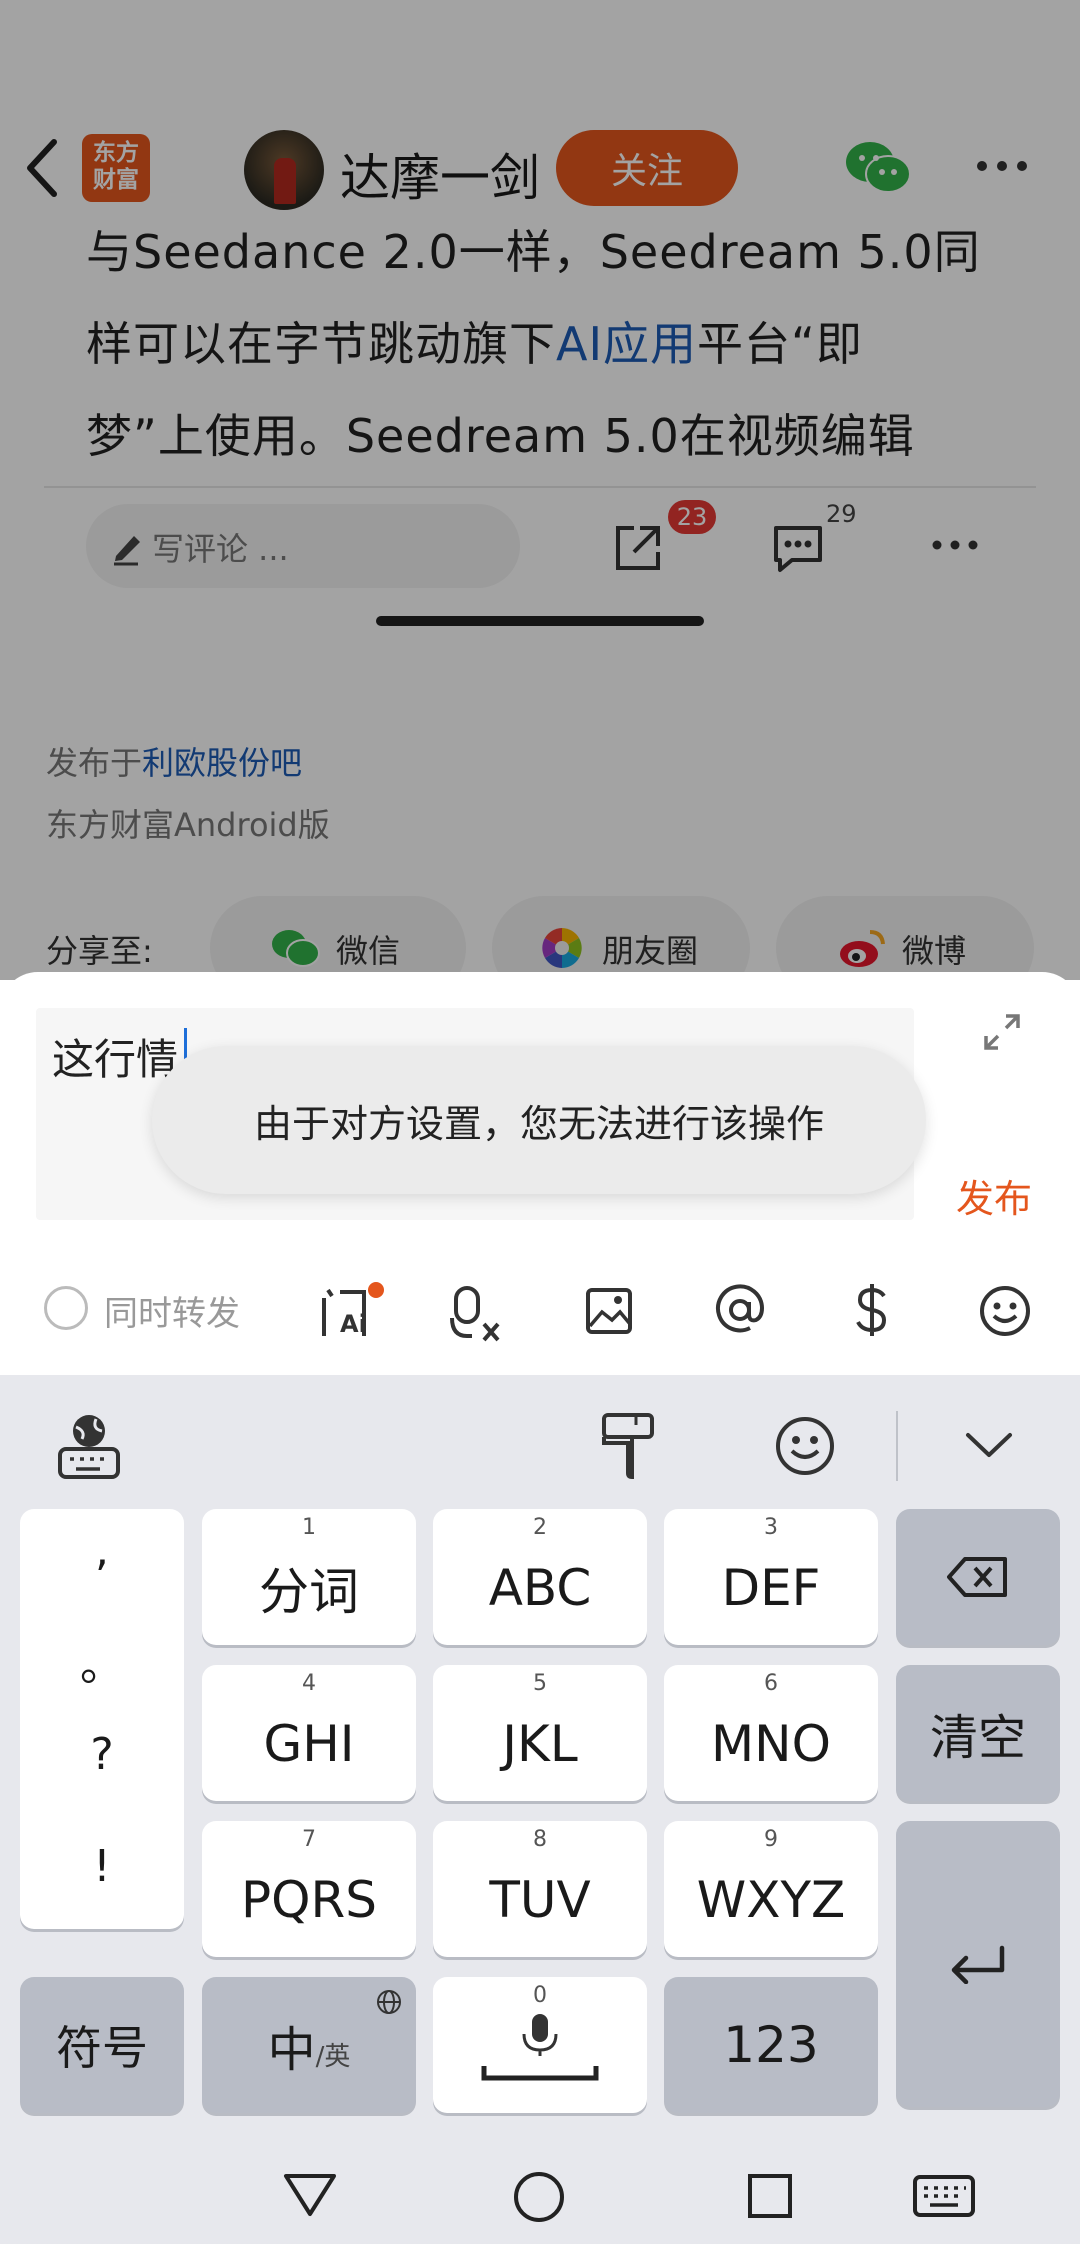 The height and width of the screenshot is (2244, 1080). What do you see at coordinates (770, 2196) in the screenshot?
I see `nav-recents-icon` at bounding box center [770, 2196].